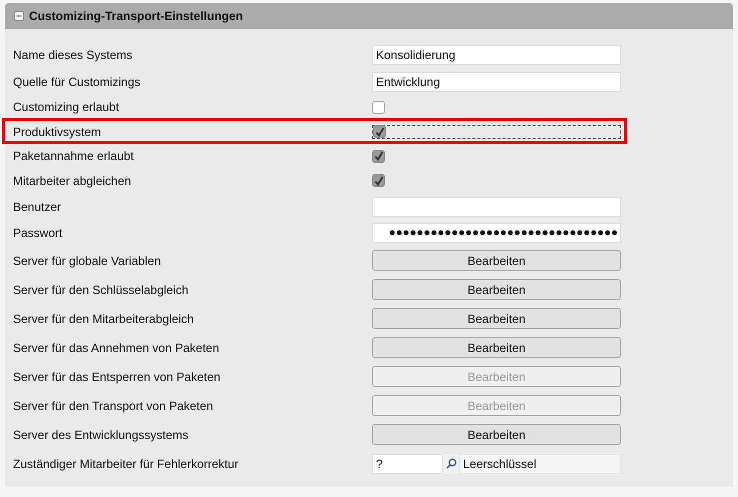 The width and height of the screenshot is (738, 497). I want to click on field-label: Server für den Schlüsselabgleich, so click(101, 289).